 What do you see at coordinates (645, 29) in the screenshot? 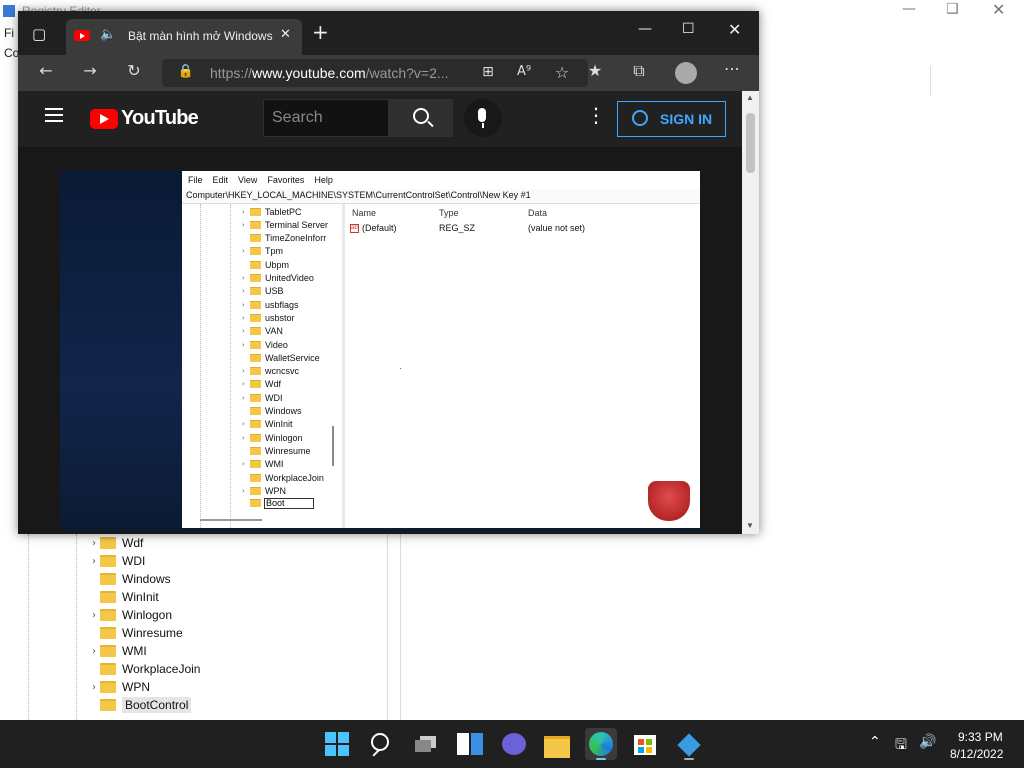
I see `minimize-button: —` at bounding box center [645, 29].